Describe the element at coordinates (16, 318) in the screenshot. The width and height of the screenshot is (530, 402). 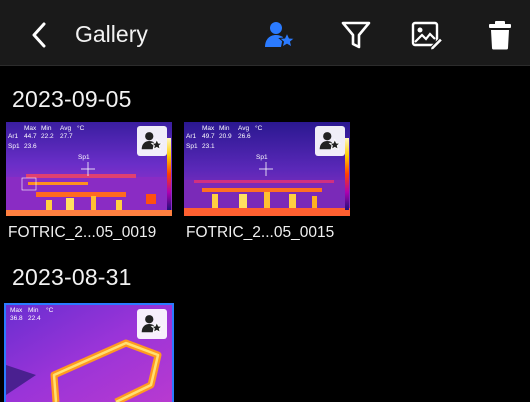
I see `measure-value: 36.8` at that location.